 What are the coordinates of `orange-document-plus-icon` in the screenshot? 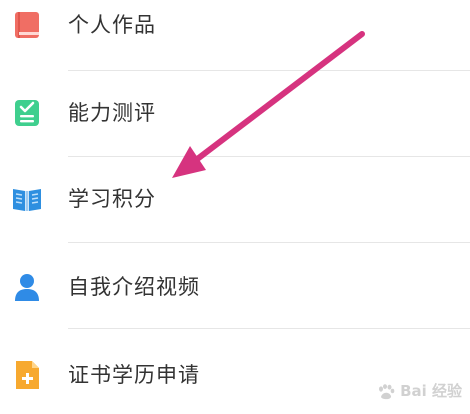 It's located at (27, 375).